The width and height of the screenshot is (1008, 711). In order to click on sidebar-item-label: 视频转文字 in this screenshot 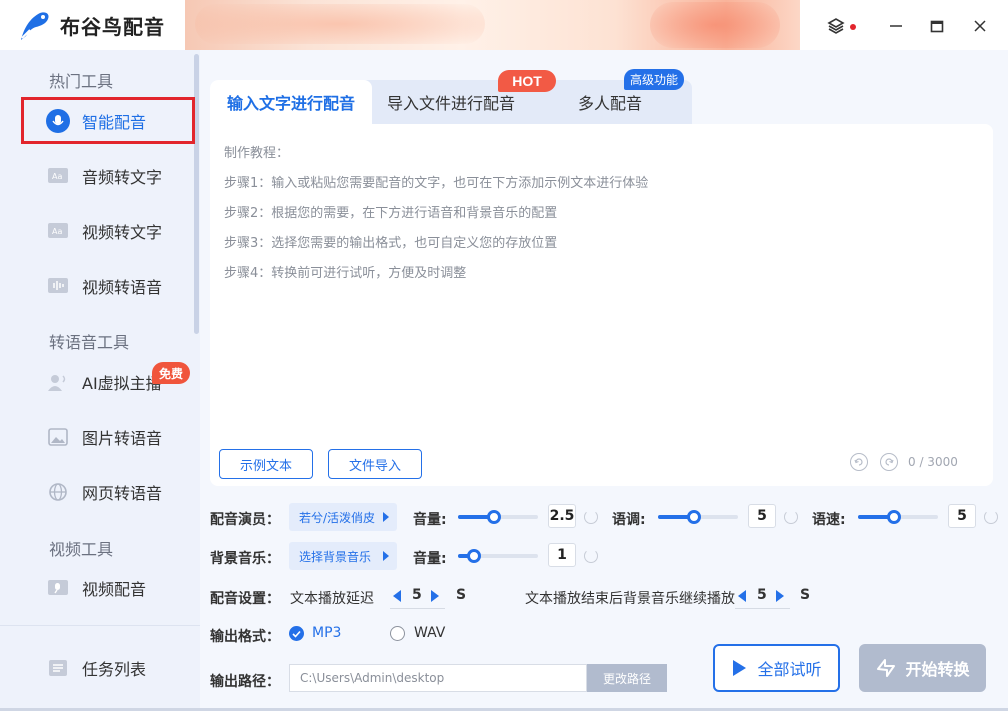, I will do `click(122, 232)`.